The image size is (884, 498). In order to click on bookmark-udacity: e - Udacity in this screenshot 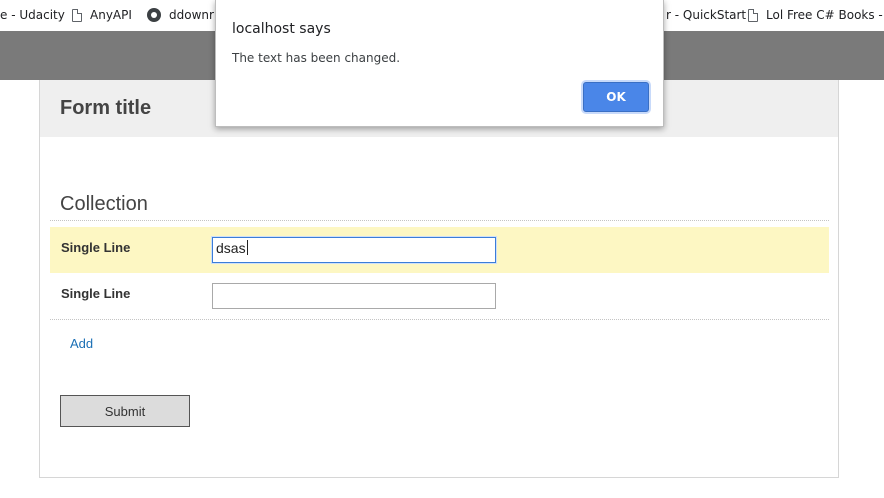, I will do `click(32, 15)`.